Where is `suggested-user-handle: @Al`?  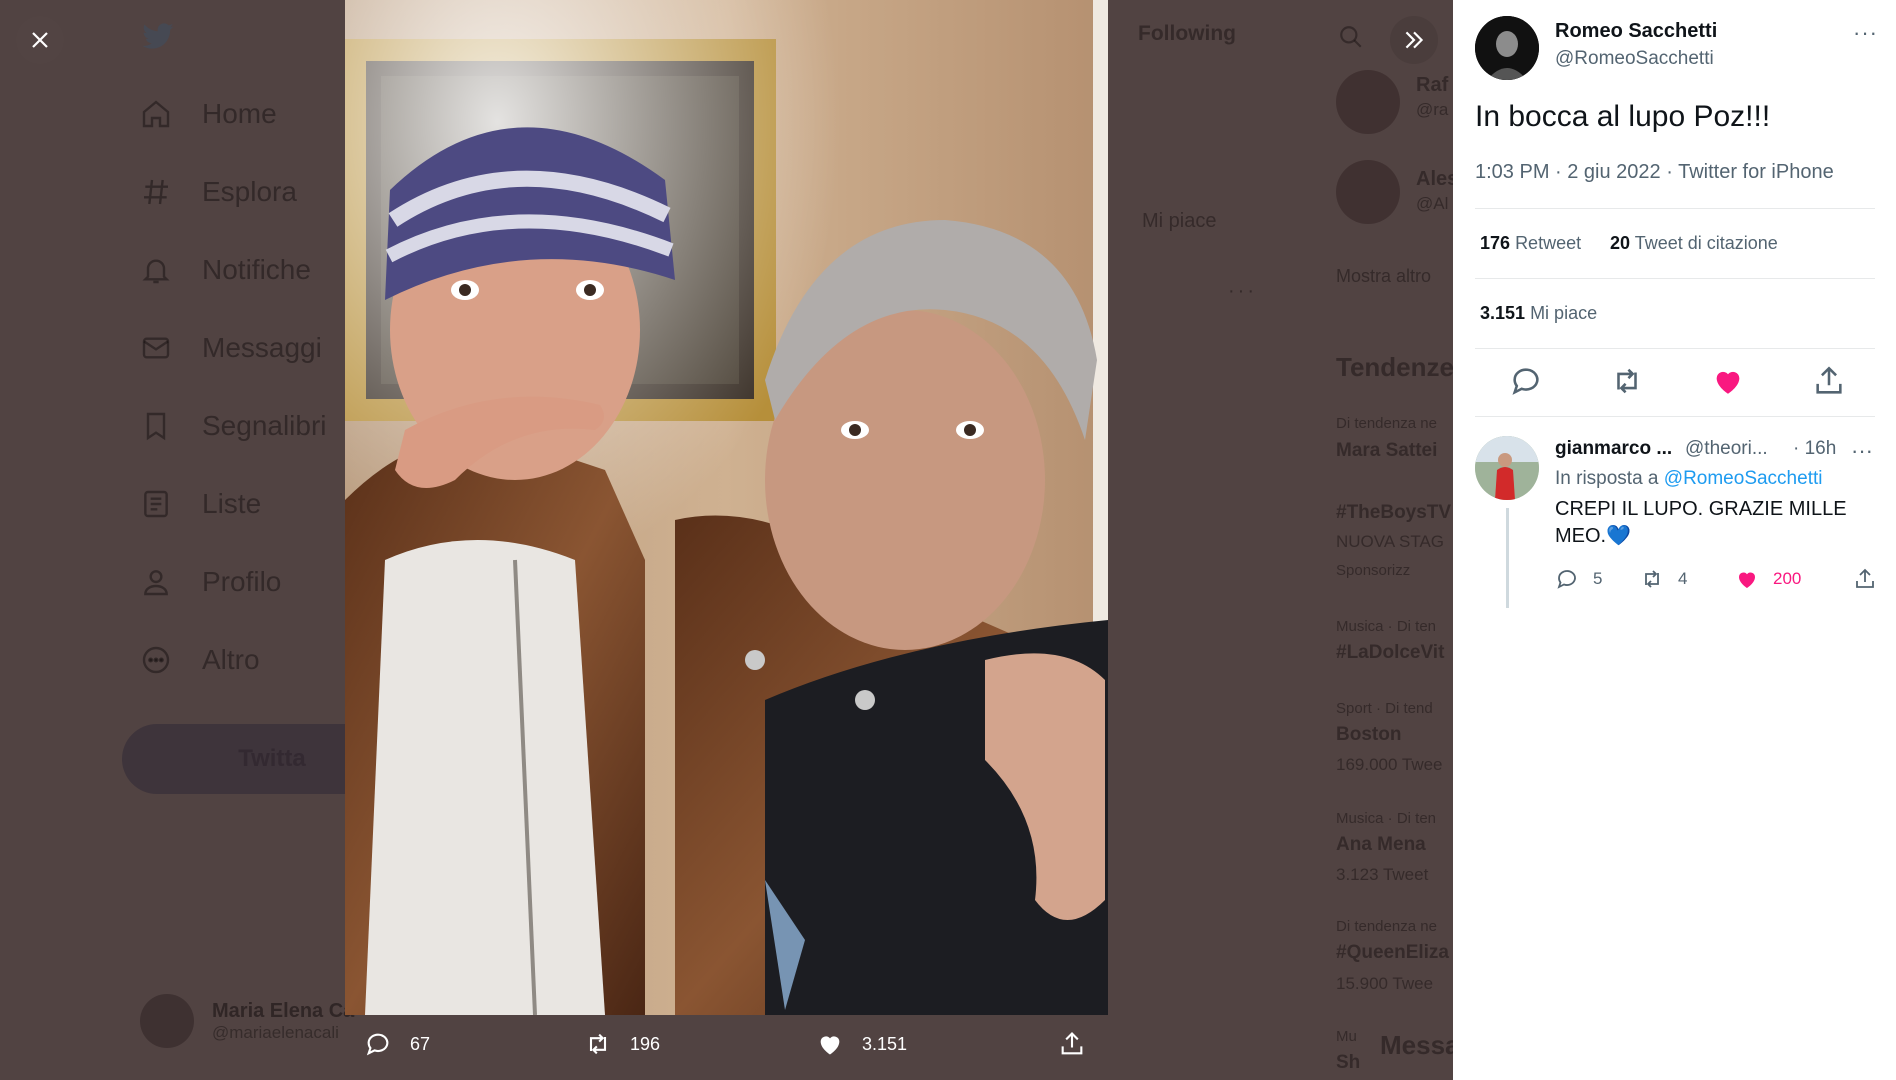 suggested-user-handle: @Al is located at coordinates (1432, 203).